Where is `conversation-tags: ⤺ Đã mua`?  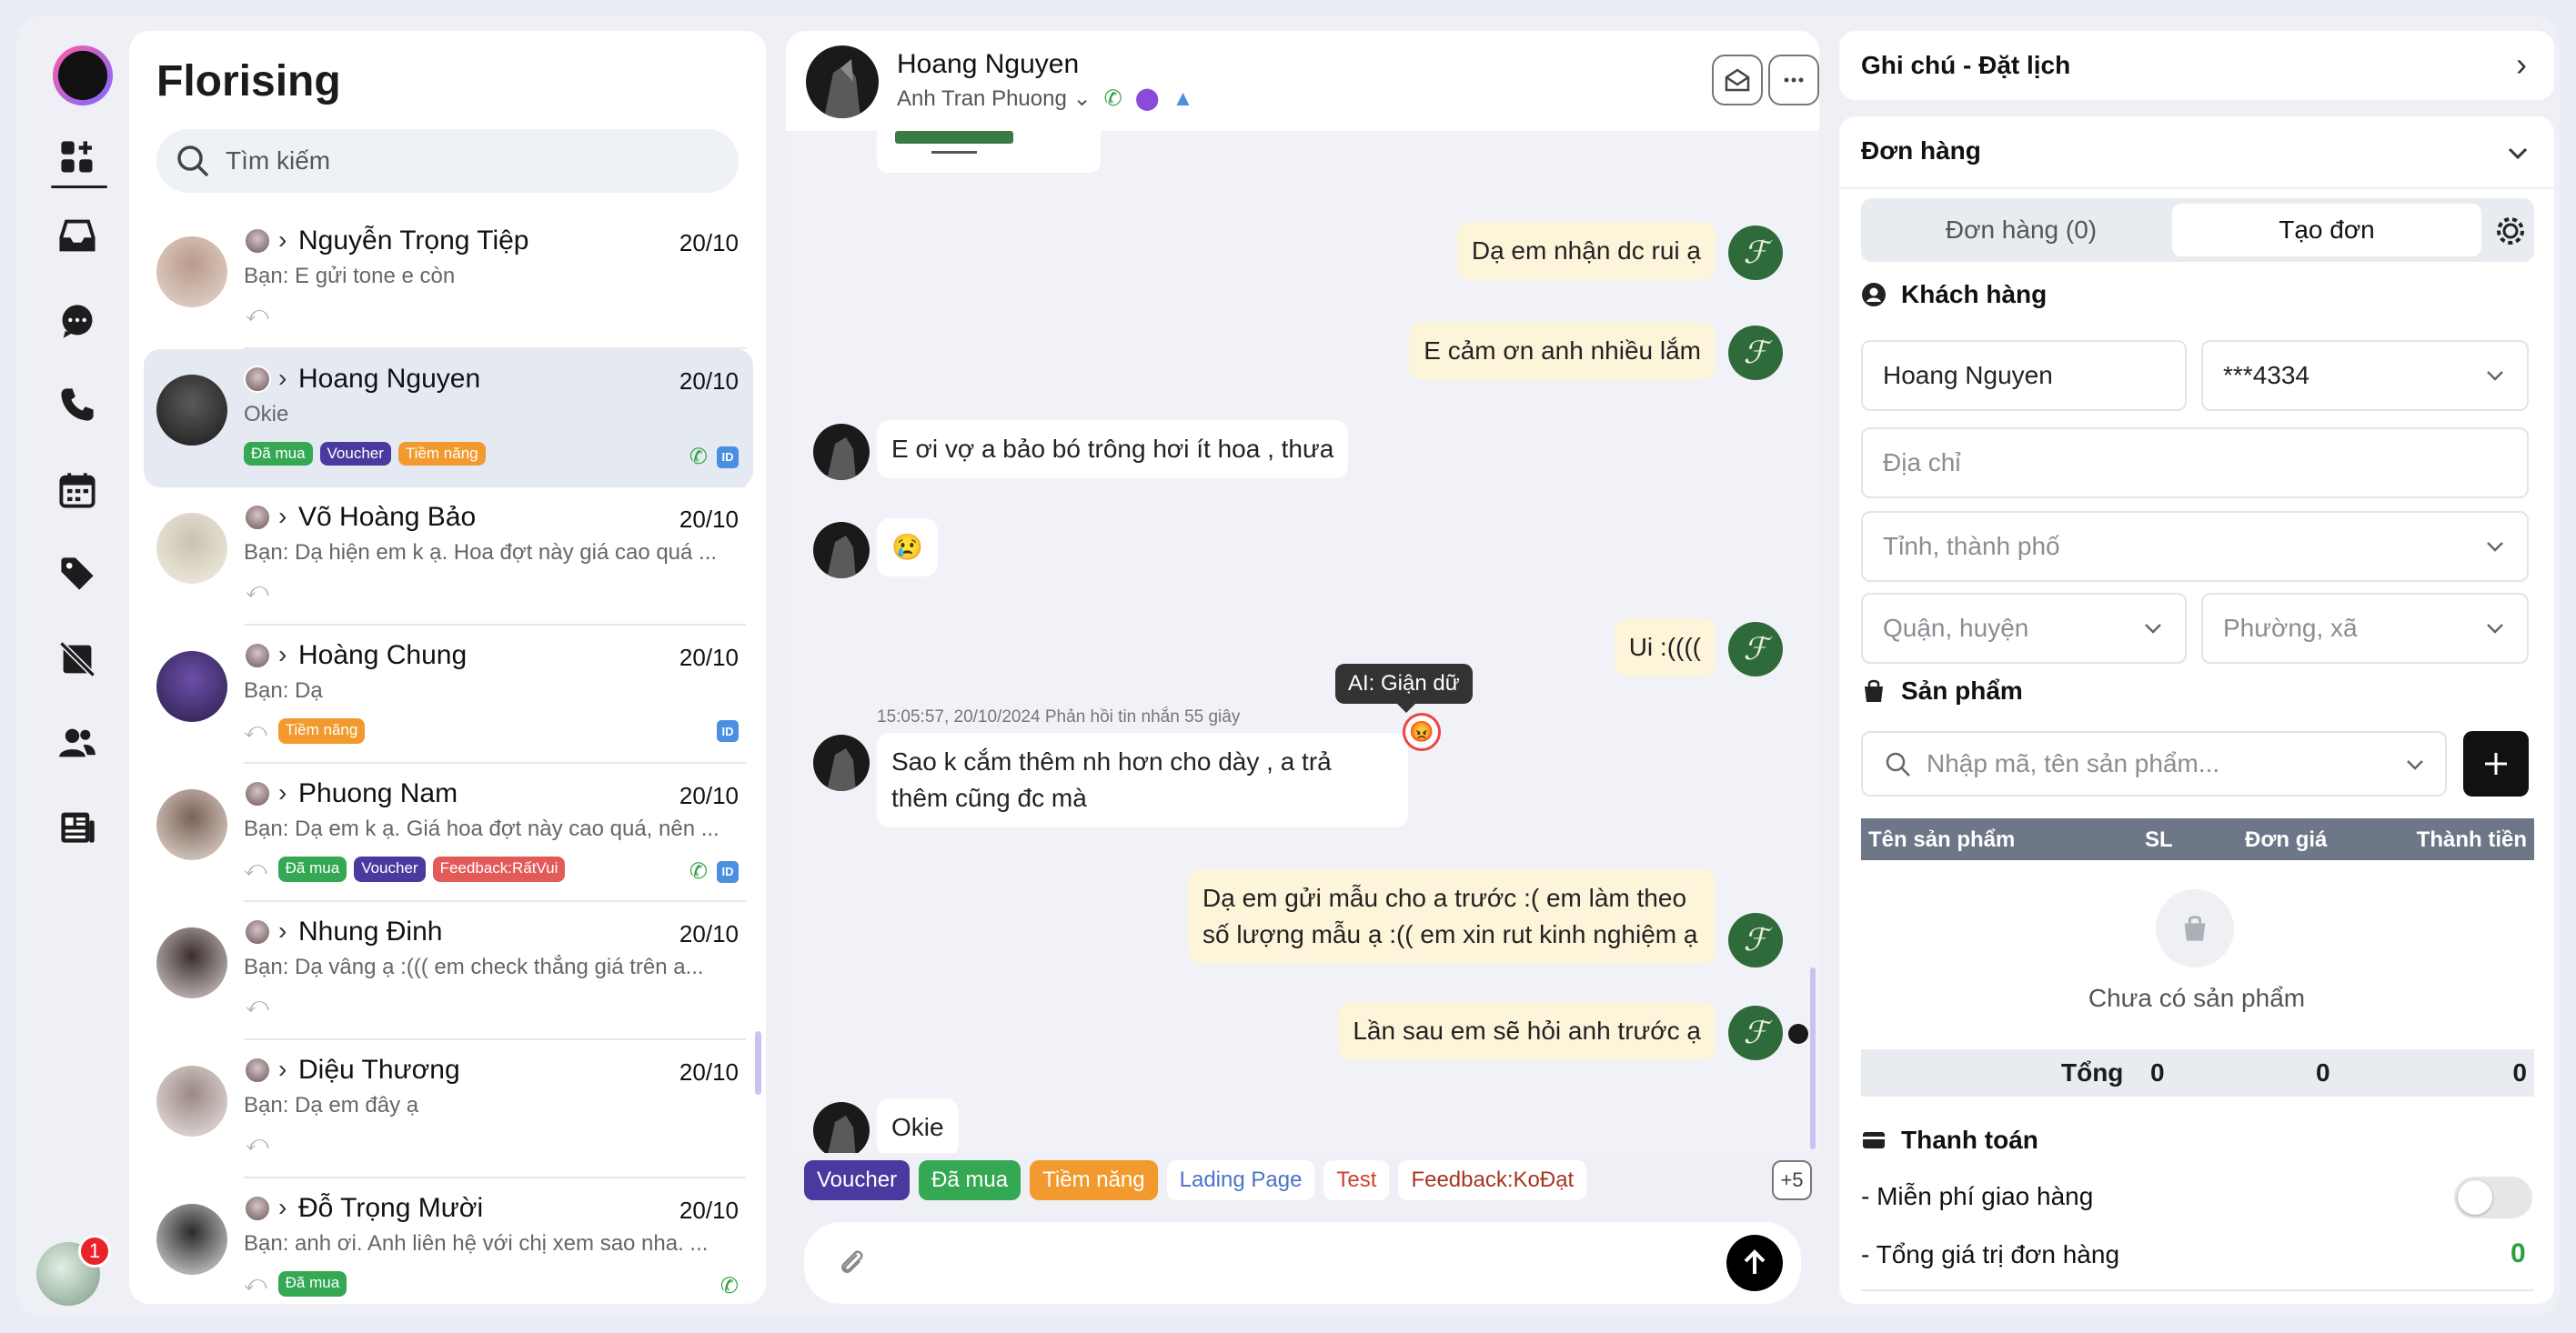 conversation-tags: ⤺ Đã mua is located at coordinates (295, 1284).